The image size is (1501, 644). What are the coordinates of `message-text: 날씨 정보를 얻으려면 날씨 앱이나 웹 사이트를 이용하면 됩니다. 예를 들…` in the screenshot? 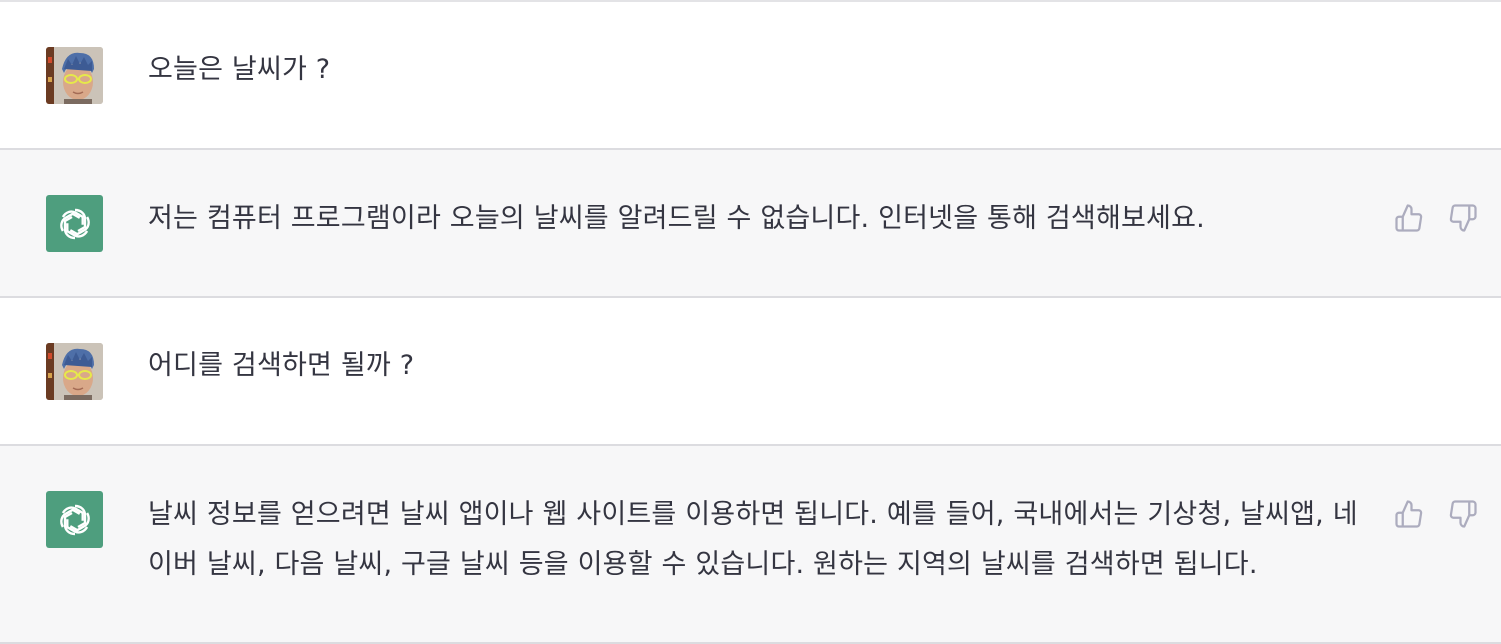 It's located at (753, 539).